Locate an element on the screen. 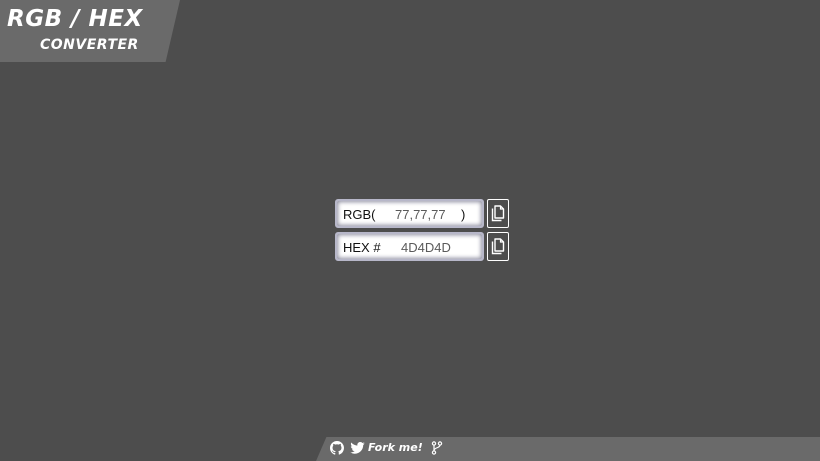 This screenshot has width=820, height=461. hex-input: 4D4D4D is located at coordinates (436, 247).